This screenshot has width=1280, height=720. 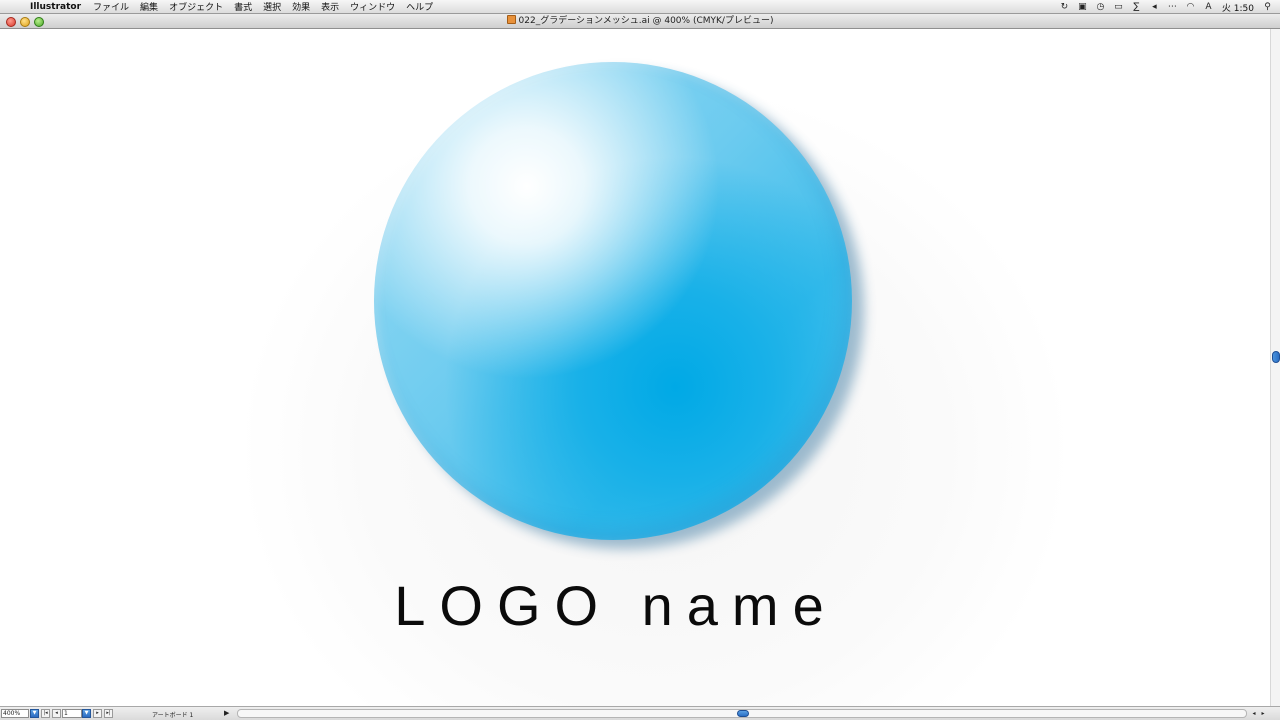 I want to click on artboard-number-field: 1, so click(x=72, y=713).